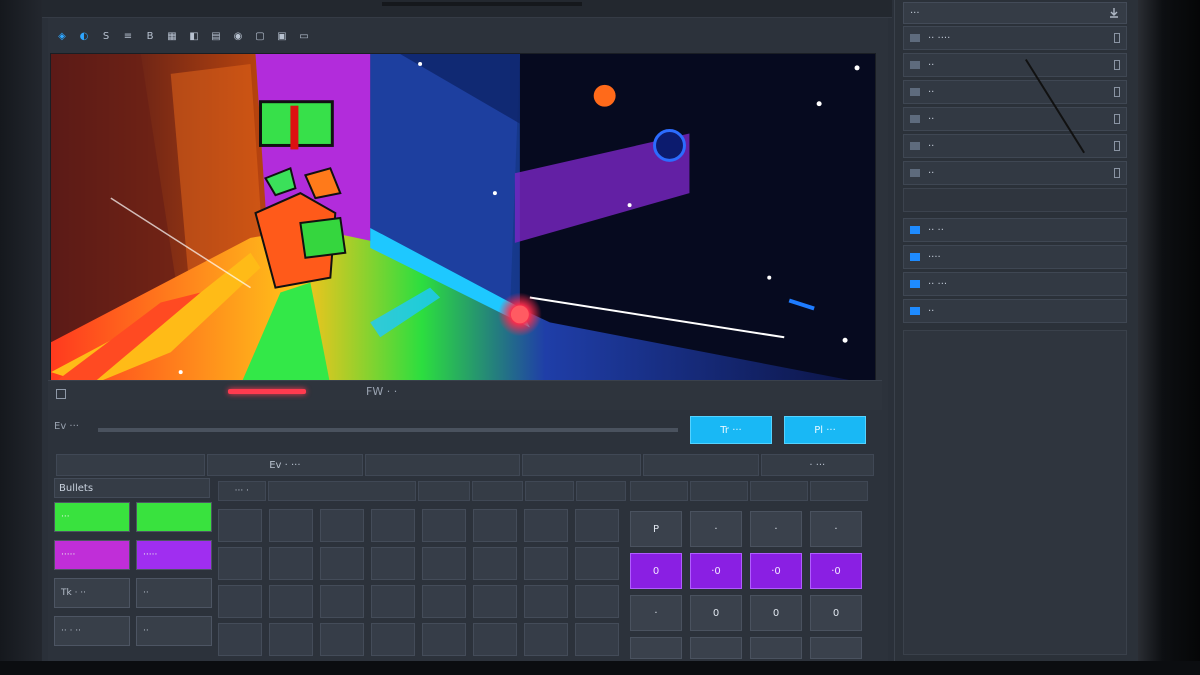  Describe the element at coordinates (282, 36) in the screenshot. I see `play-tool-icon: ▣` at that location.